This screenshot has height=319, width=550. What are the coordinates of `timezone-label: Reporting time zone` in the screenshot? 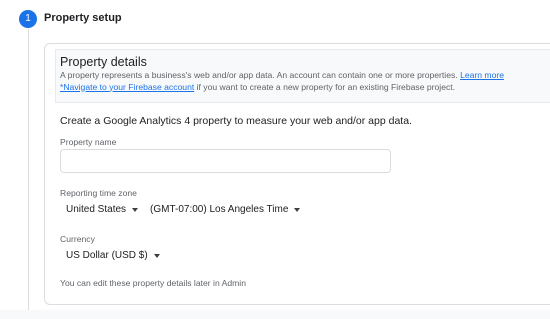 It's located at (98, 193).